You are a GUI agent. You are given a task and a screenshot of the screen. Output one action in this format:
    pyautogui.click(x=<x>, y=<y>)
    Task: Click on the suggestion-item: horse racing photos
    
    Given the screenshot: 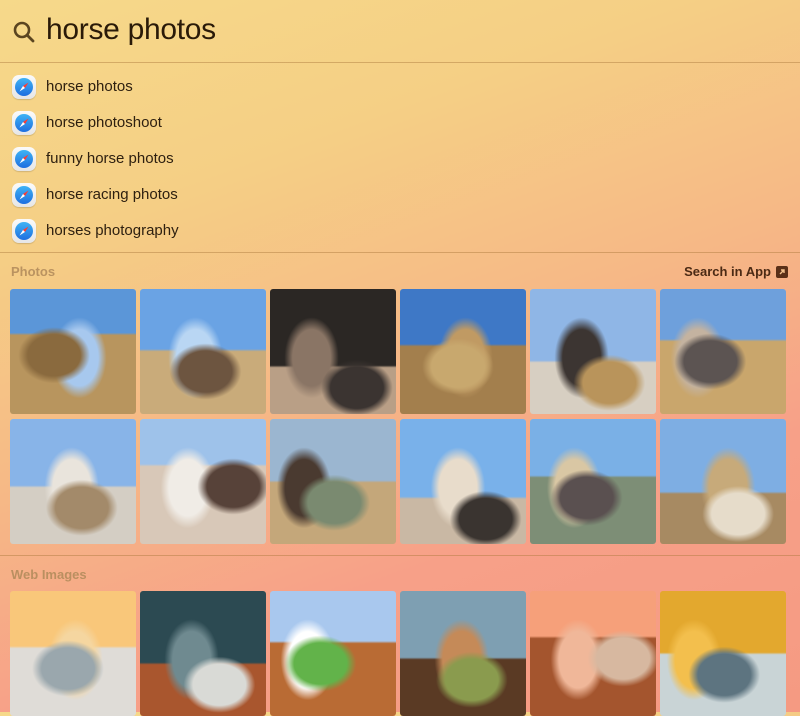 What is the action you would take?
    pyautogui.click(x=395, y=195)
    